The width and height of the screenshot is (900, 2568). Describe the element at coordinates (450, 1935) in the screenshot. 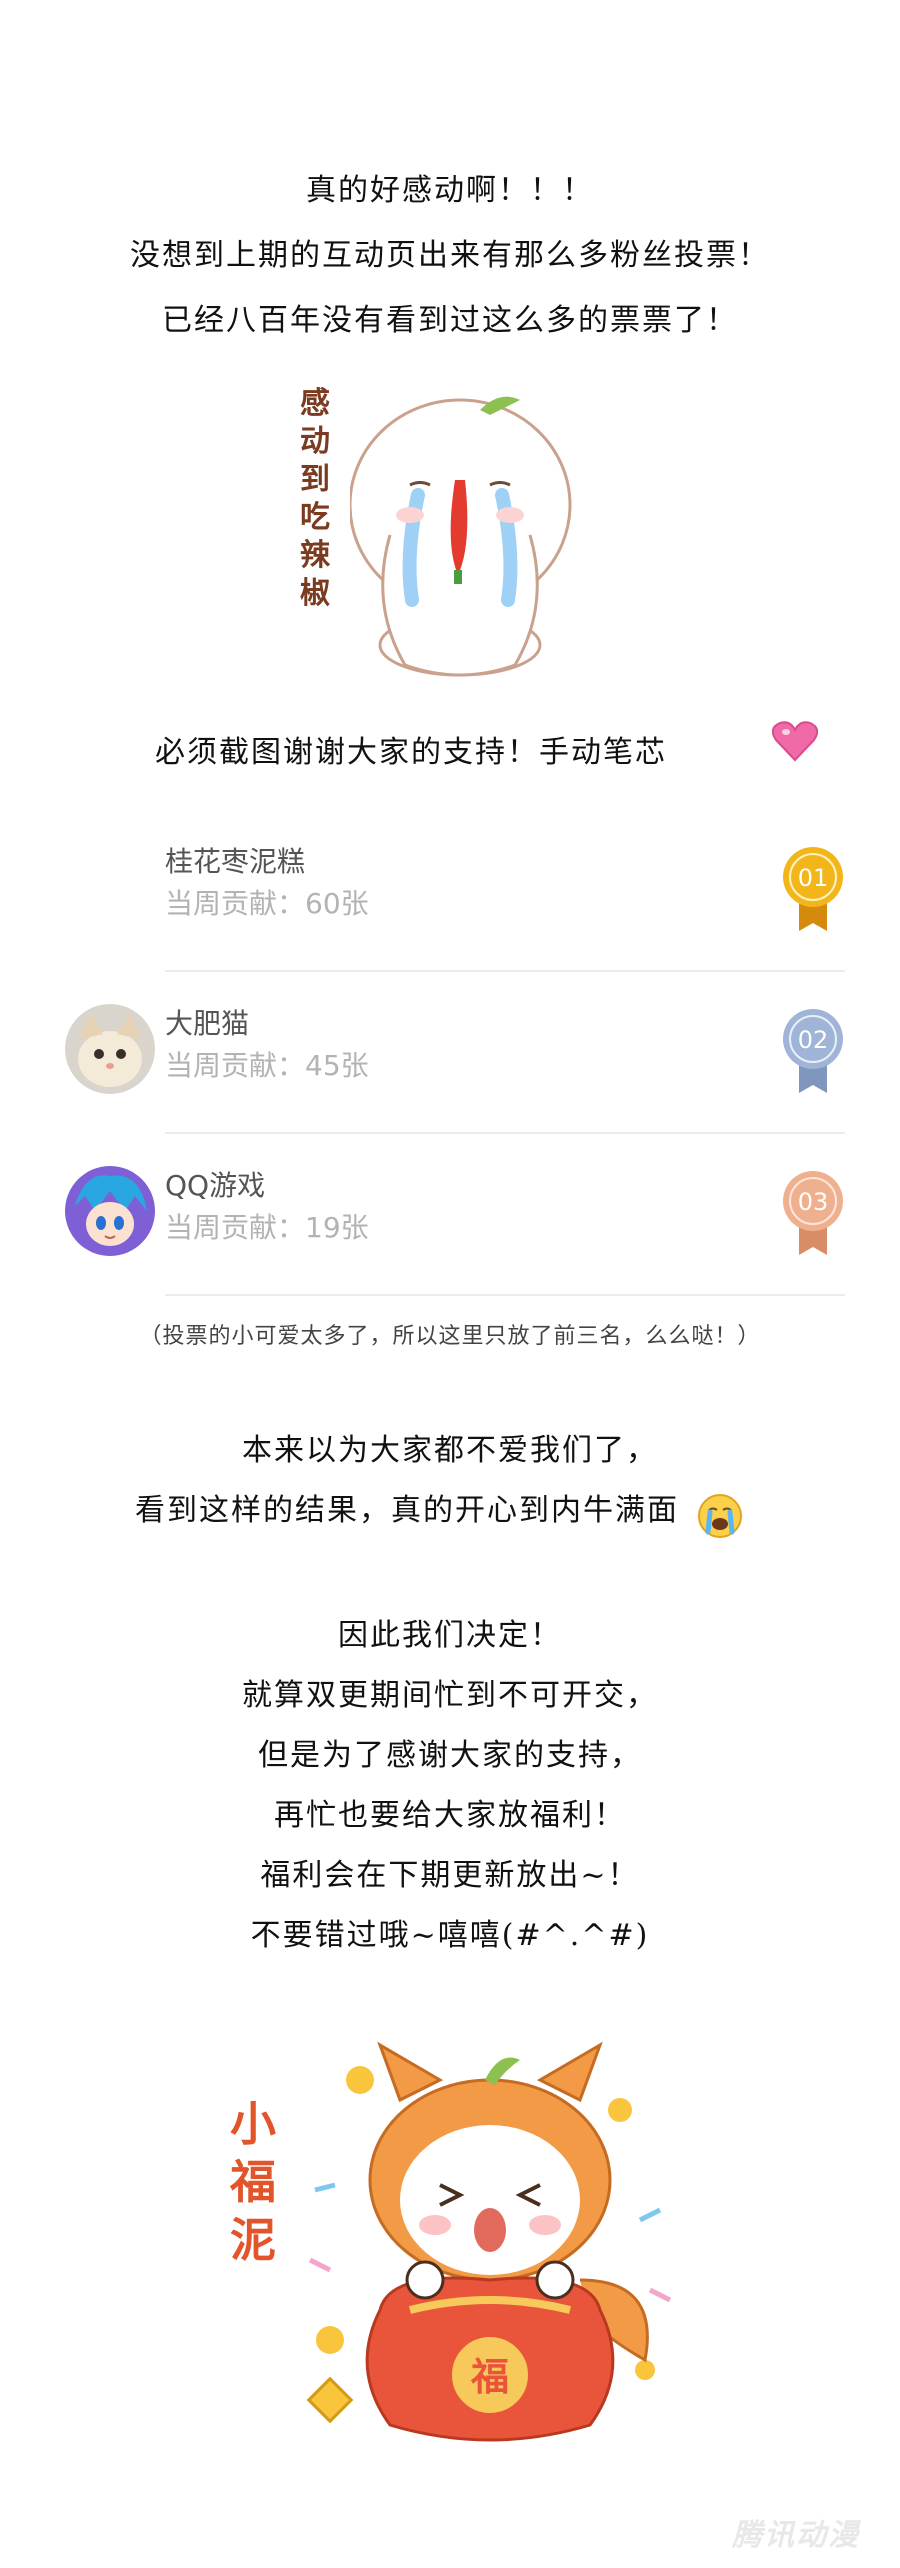

I see `paragraph2-line6: 不要错过哦~嘻嘻(#^.^#)` at that location.